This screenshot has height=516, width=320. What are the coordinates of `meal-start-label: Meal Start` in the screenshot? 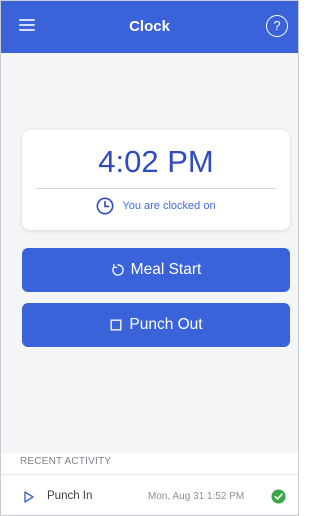 It's located at (166, 269).